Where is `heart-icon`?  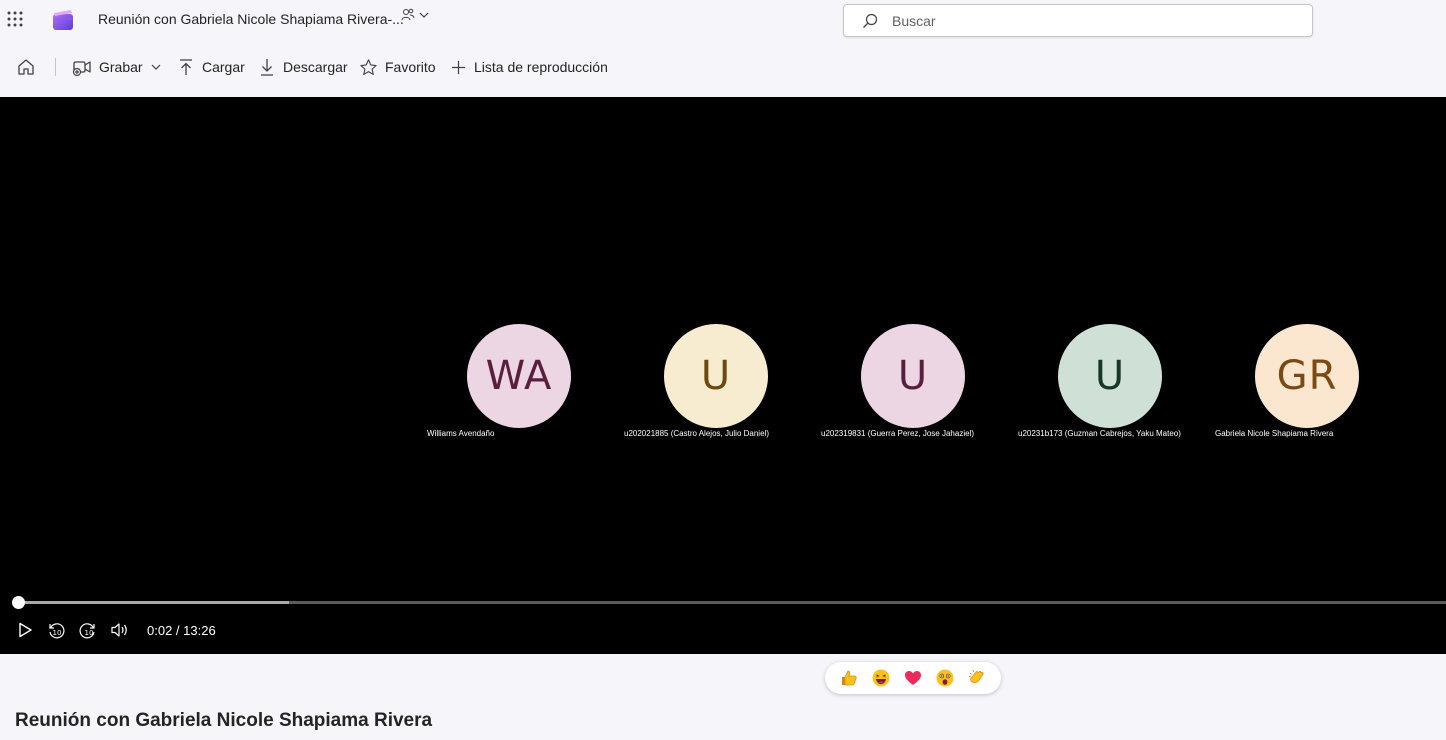
heart-icon is located at coordinates (913, 678).